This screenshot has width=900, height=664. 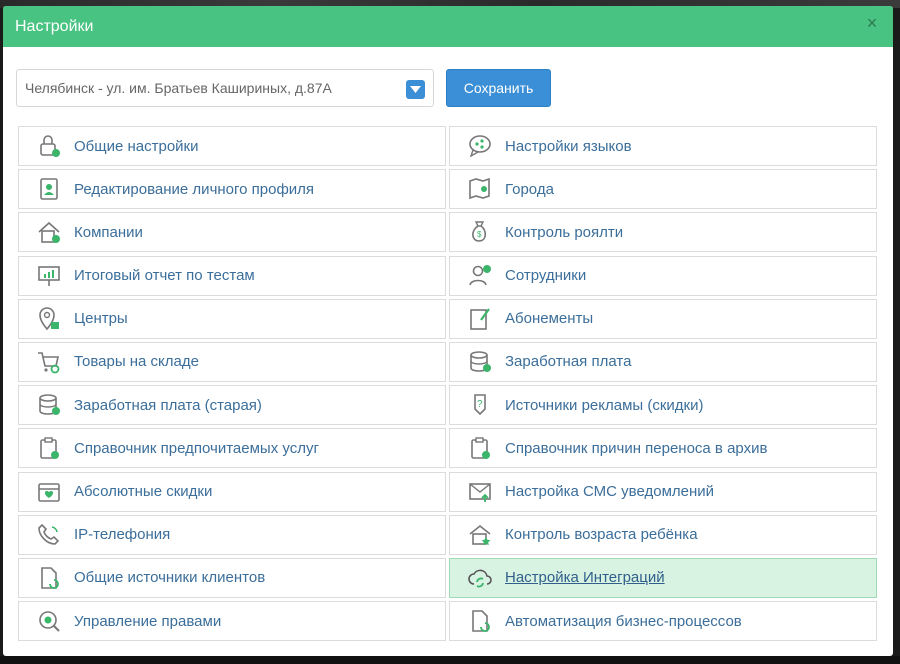 What do you see at coordinates (663, 318) in the screenshot?
I see `settings-menu-item: Абонементы` at bounding box center [663, 318].